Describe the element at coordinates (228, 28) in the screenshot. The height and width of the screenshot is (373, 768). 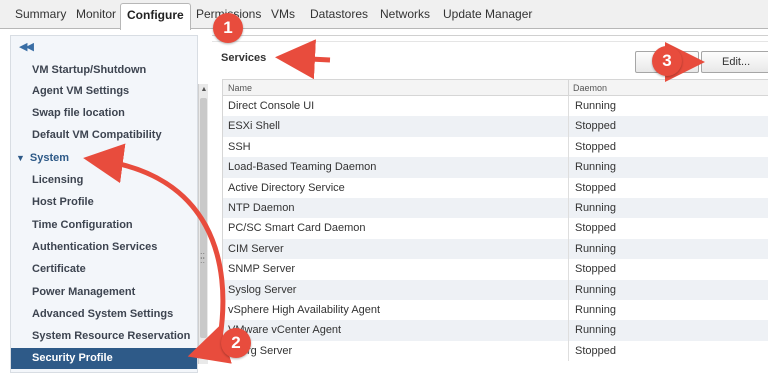
I see `callout-1: 1` at that location.